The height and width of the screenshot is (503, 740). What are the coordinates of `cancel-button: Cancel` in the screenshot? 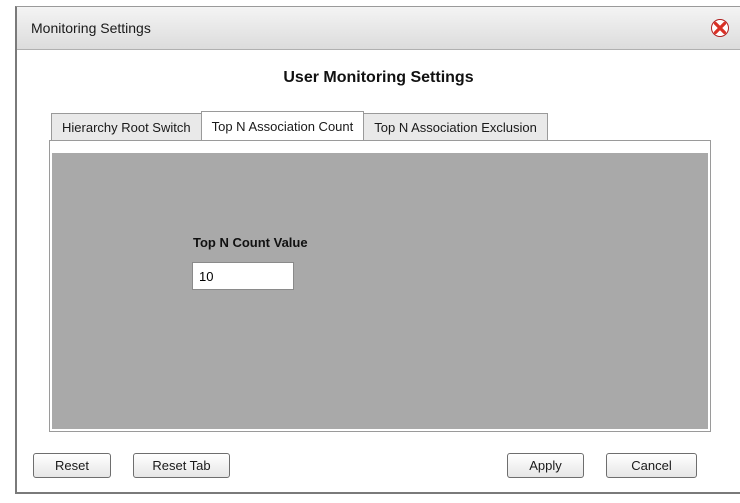 It's located at (651, 465).